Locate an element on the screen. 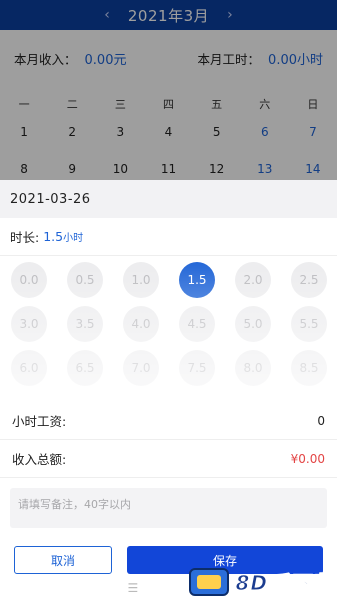 The width and height of the screenshot is (337, 600). hours-option: 6.5 is located at coordinates (85, 368).